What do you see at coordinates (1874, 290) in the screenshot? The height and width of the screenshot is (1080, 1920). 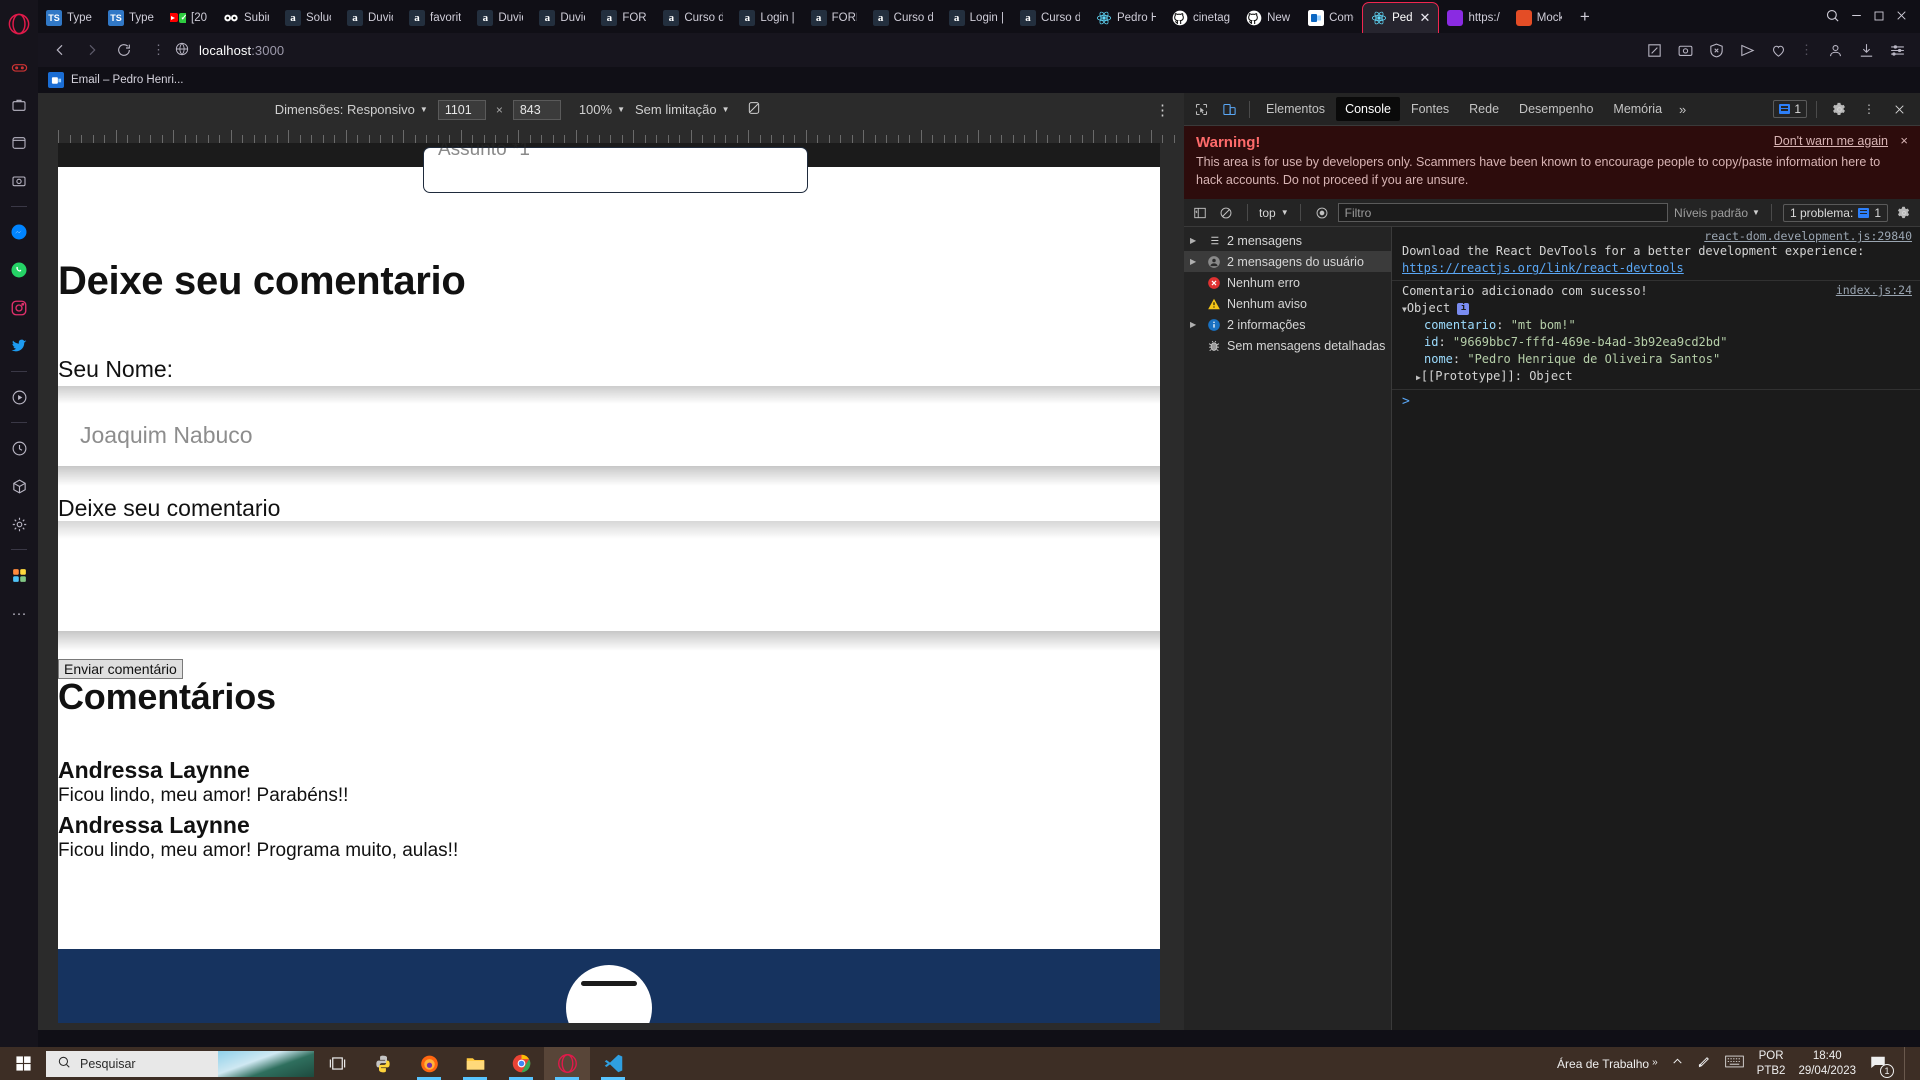 I see `console-entry-source: index.js:24` at bounding box center [1874, 290].